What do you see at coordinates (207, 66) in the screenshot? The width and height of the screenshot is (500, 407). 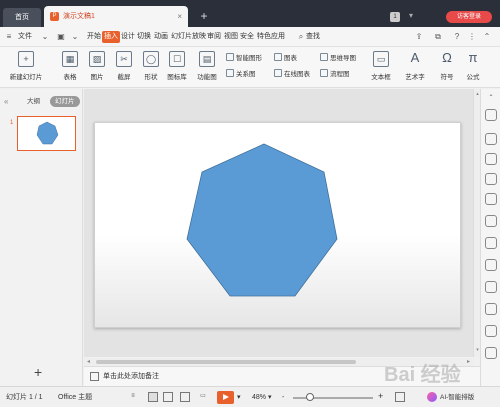 I see `function-chart-button: ▤ 功能图` at bounding box center [207, 66].